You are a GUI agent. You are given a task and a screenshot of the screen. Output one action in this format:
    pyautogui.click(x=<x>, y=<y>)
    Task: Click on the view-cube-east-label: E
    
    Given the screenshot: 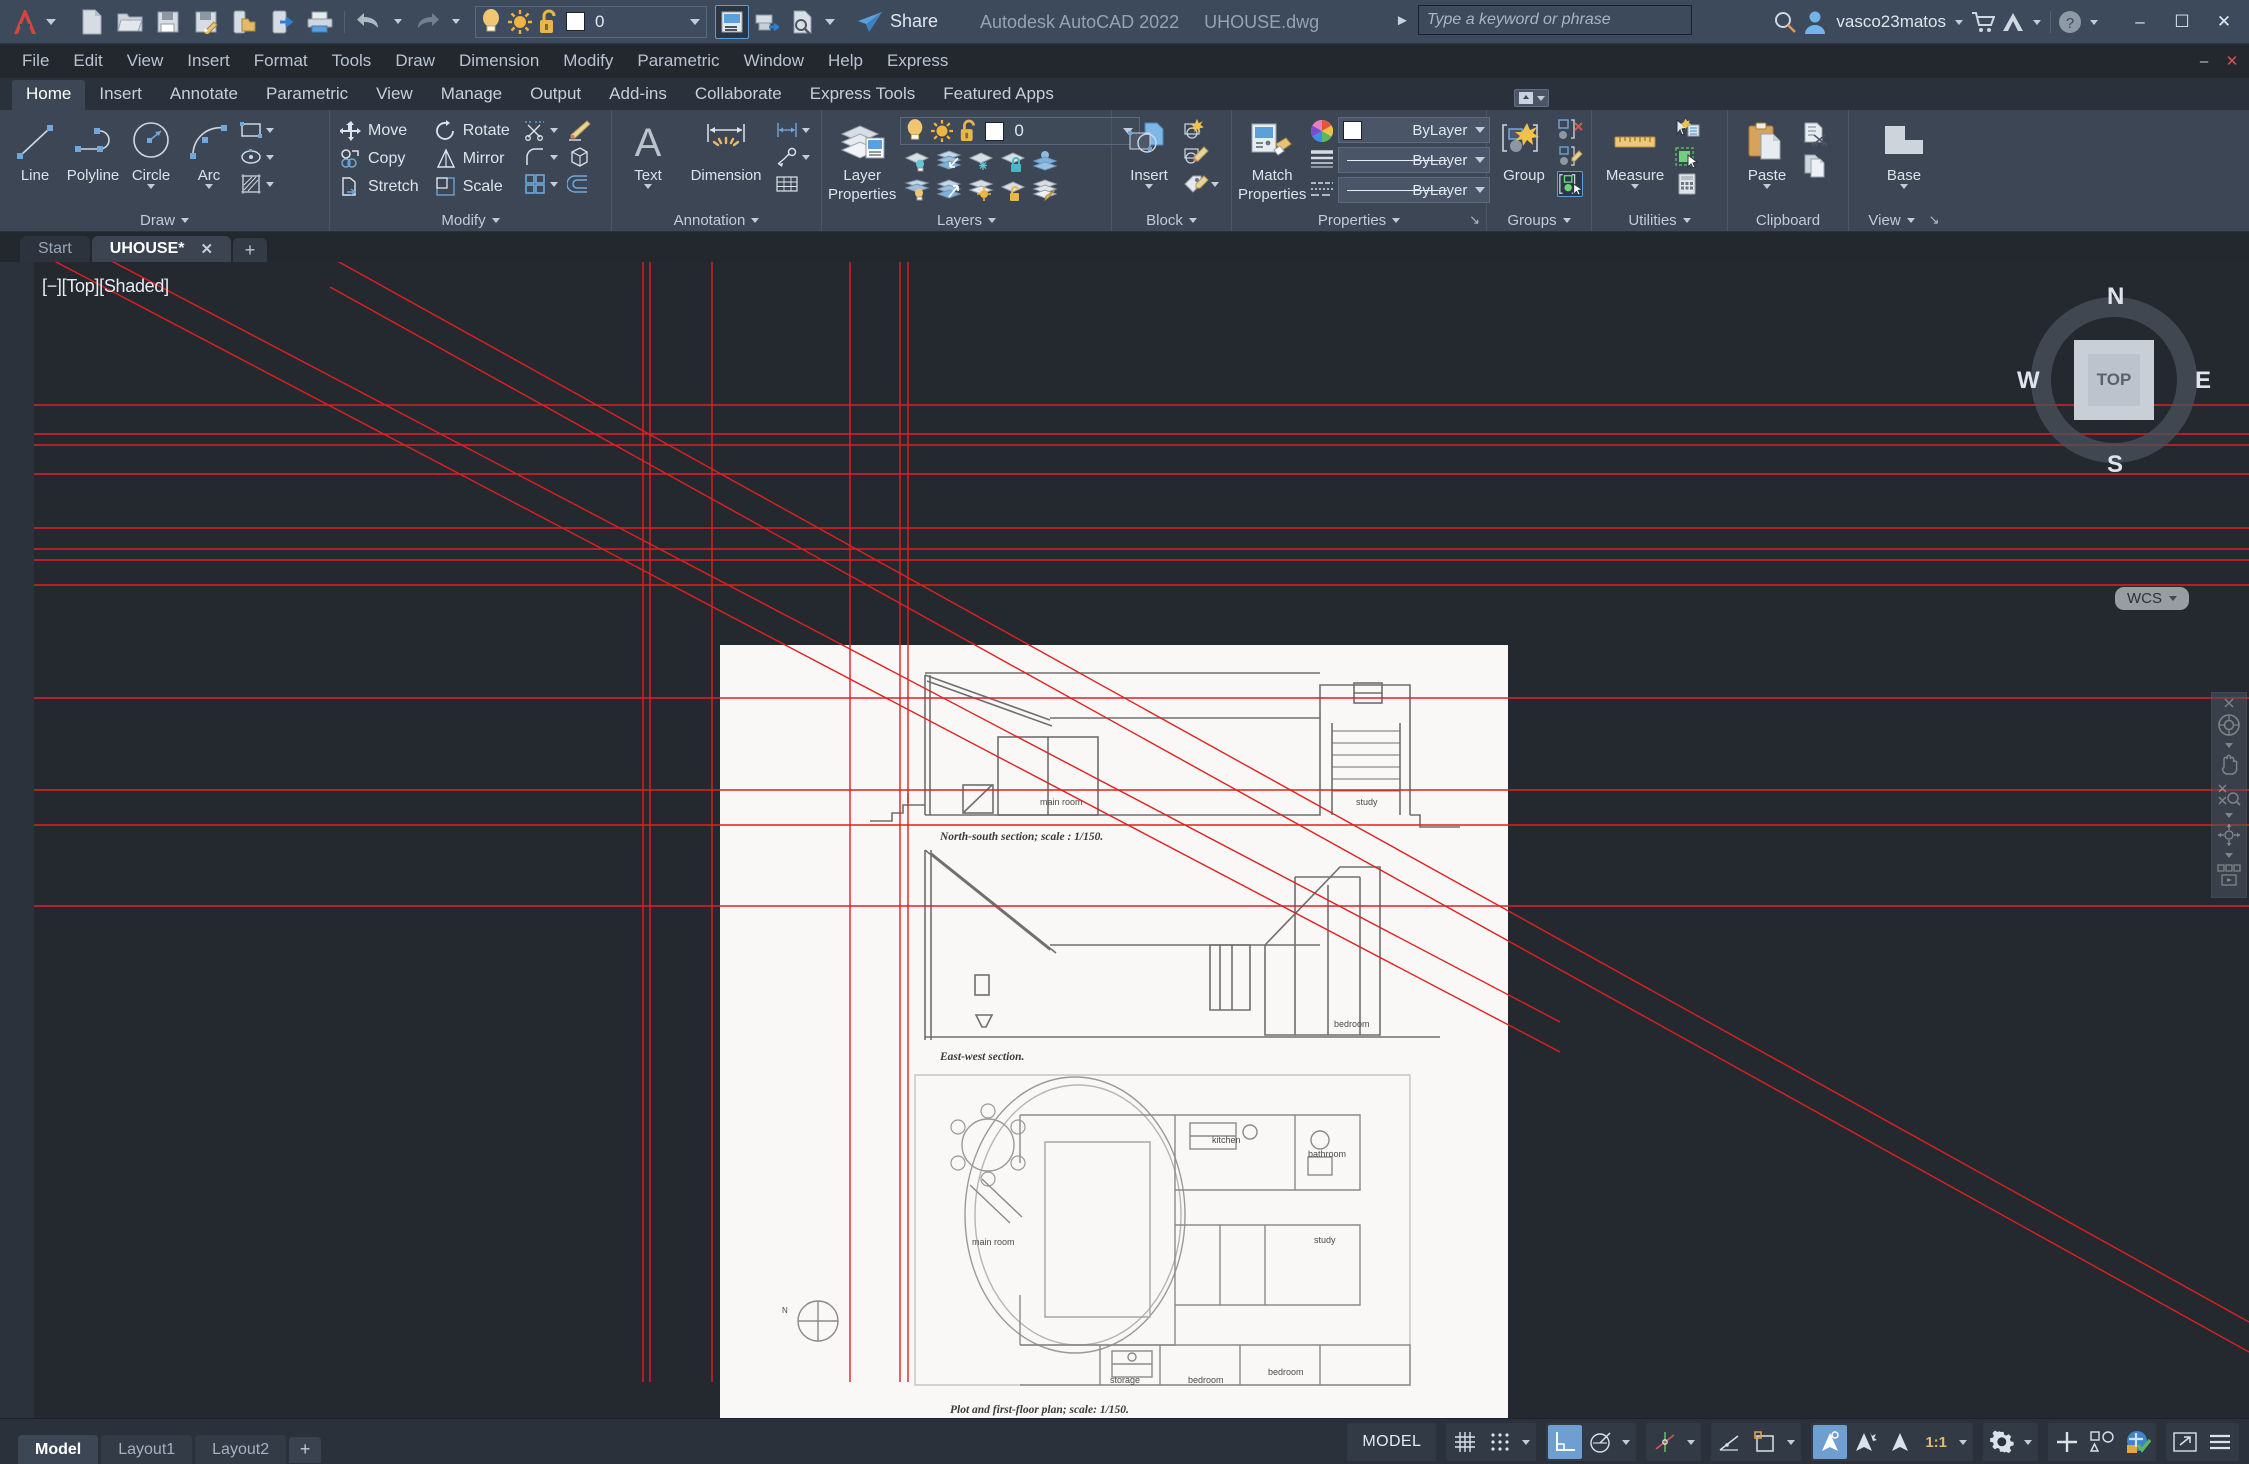 What is the action you would take?
    pyautogui.click(x=2203, y=381)
    